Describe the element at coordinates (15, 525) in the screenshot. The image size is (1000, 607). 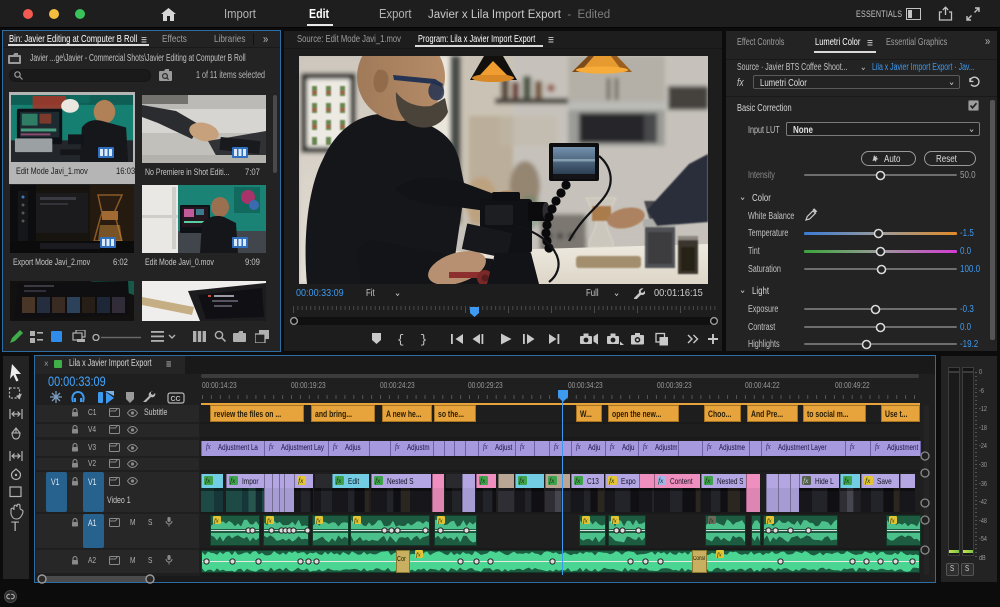
I see `svg-text: T` at that location.